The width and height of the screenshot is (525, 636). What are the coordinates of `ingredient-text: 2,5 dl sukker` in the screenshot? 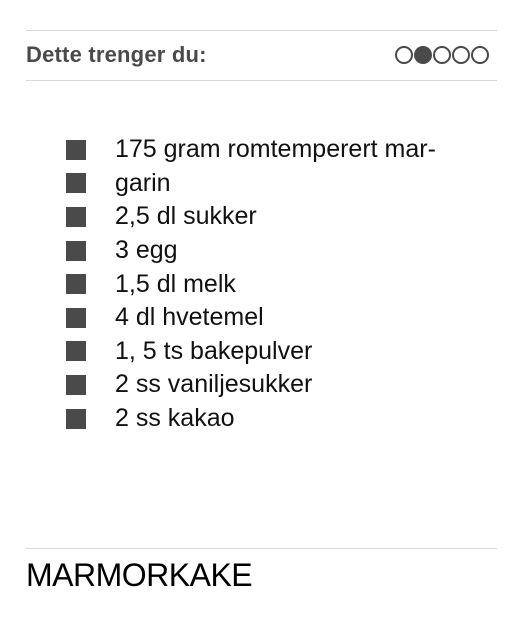 It's located at (186, 216).